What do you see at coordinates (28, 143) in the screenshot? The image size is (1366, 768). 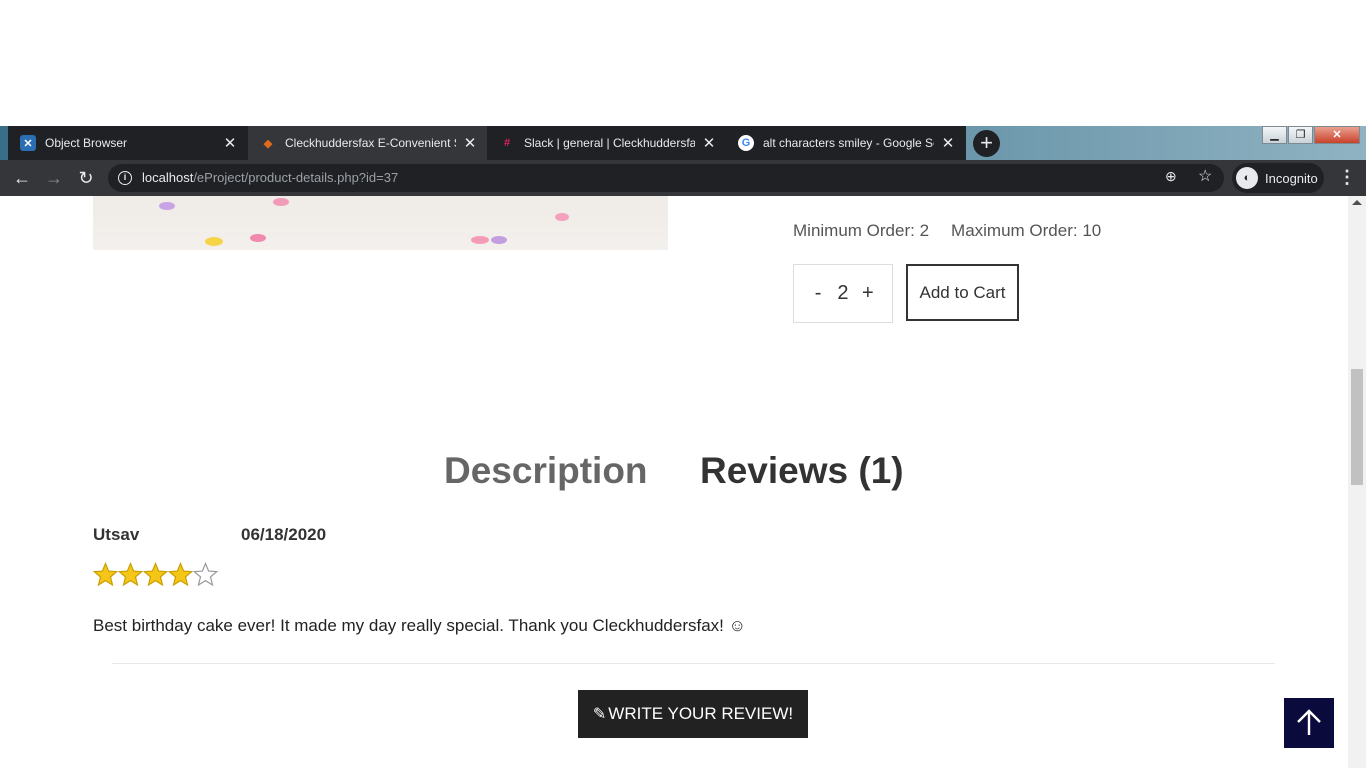 I see `object-browser-icon: ✕` at bounding box center [28, 143].